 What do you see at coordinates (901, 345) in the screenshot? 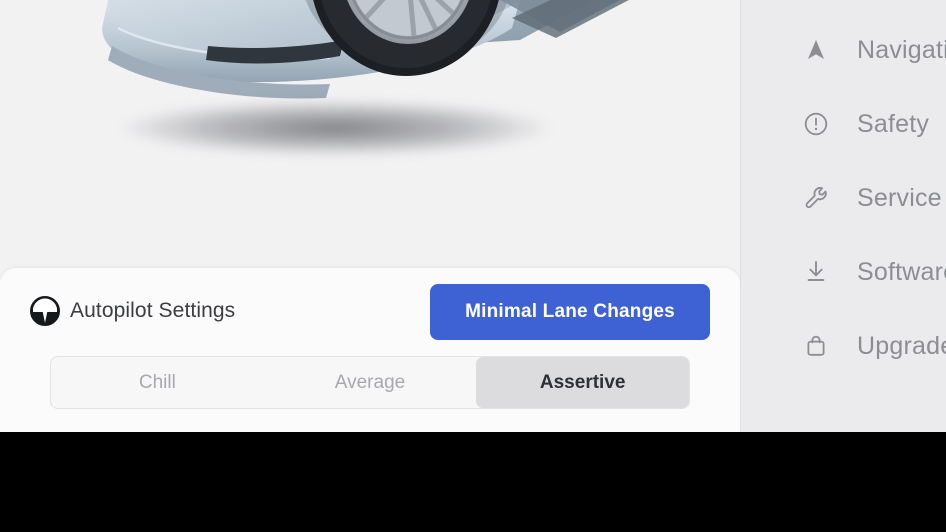
I see `sidebar-label-upgrades: Upgrades` at bounding box center [901, 345].